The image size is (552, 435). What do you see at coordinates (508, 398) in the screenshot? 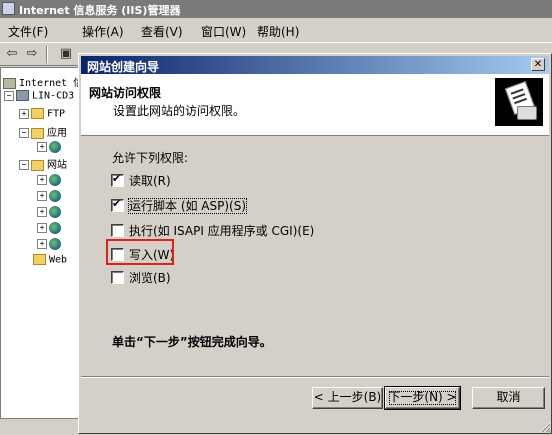
I see `cancel-button: 取消` at bounding box center [508, 398].